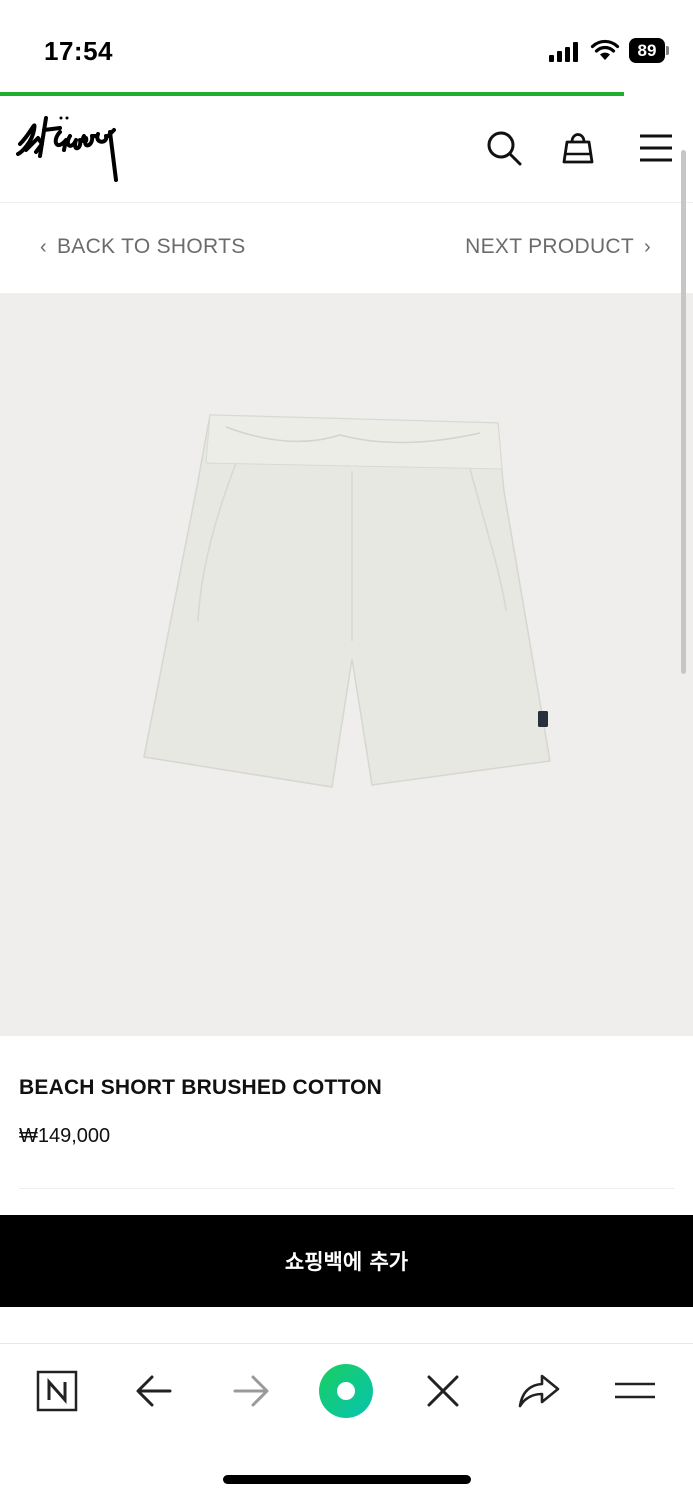  Describe the element at coordinates (43, 246) in the screenshot. I see `chevron-left-icon: ‹` at that location.